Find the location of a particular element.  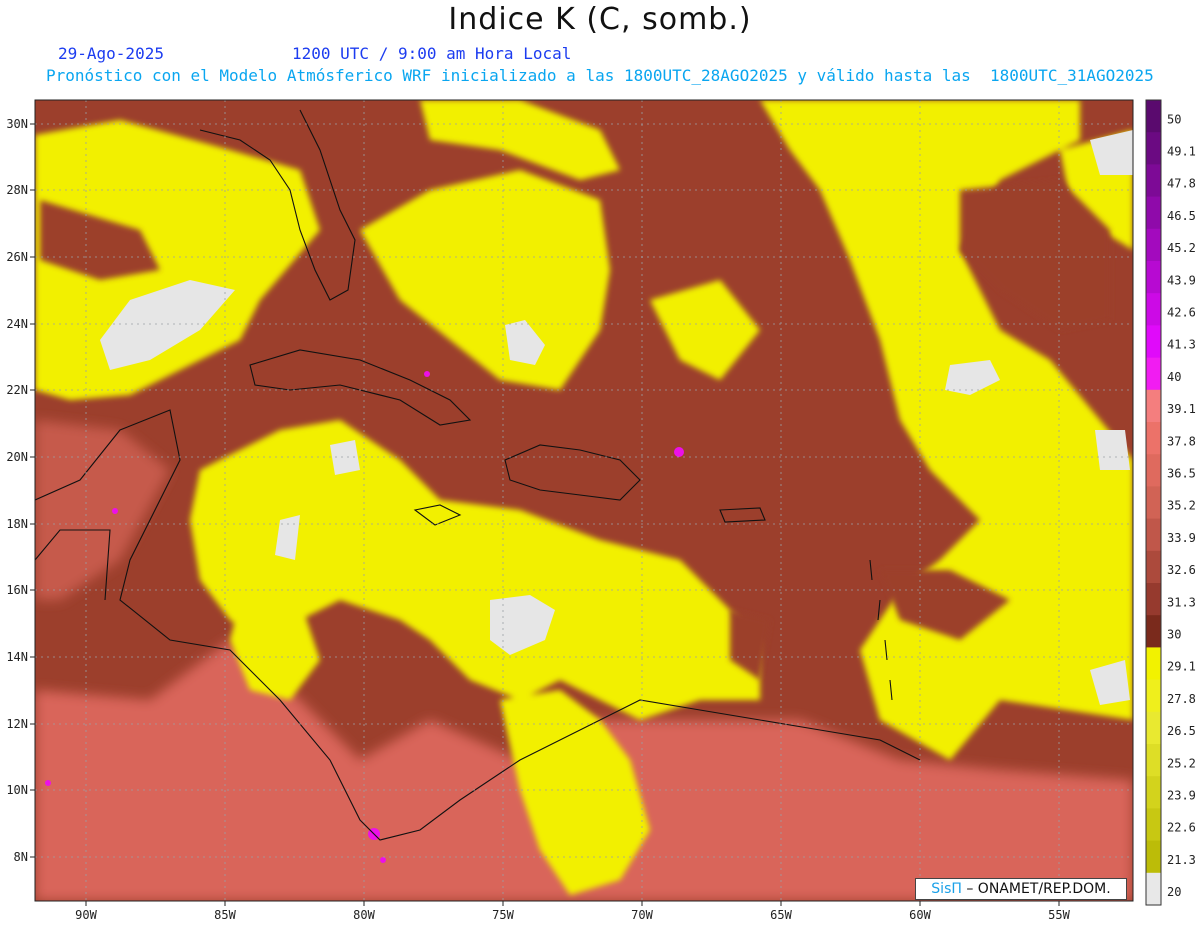

lat-label-10n: 10N is located at coordinates (17, 790).